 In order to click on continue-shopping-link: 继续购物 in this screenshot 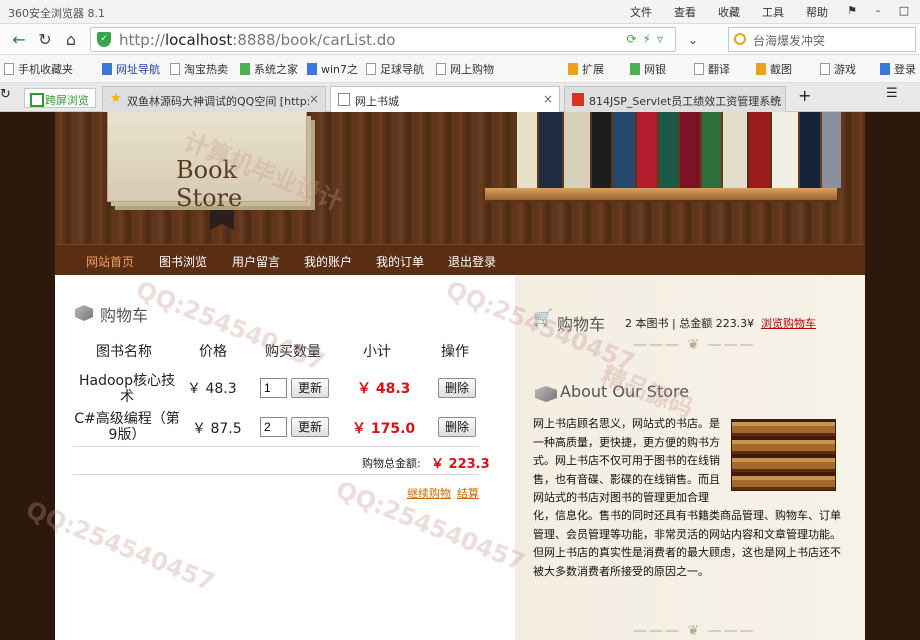, I will do `click(429, 493)`.